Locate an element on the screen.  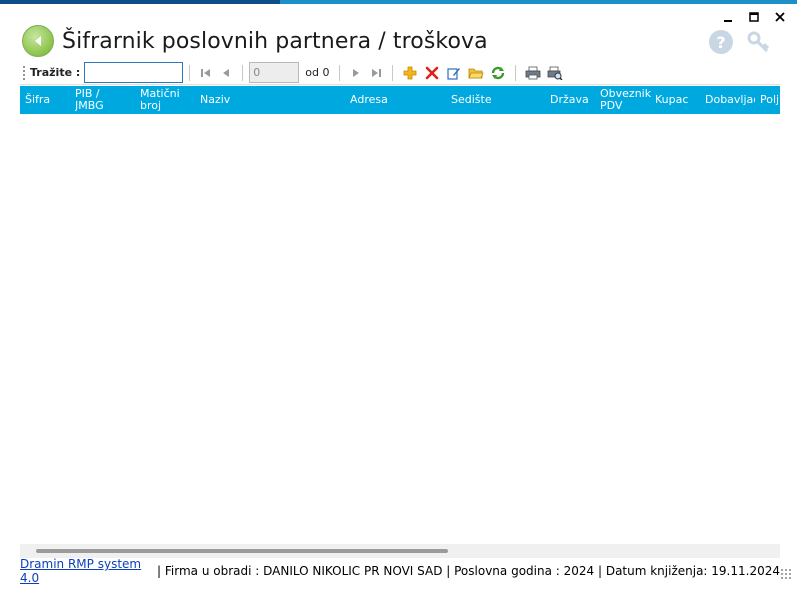
next-page-button is located at coordinates (356, 73).